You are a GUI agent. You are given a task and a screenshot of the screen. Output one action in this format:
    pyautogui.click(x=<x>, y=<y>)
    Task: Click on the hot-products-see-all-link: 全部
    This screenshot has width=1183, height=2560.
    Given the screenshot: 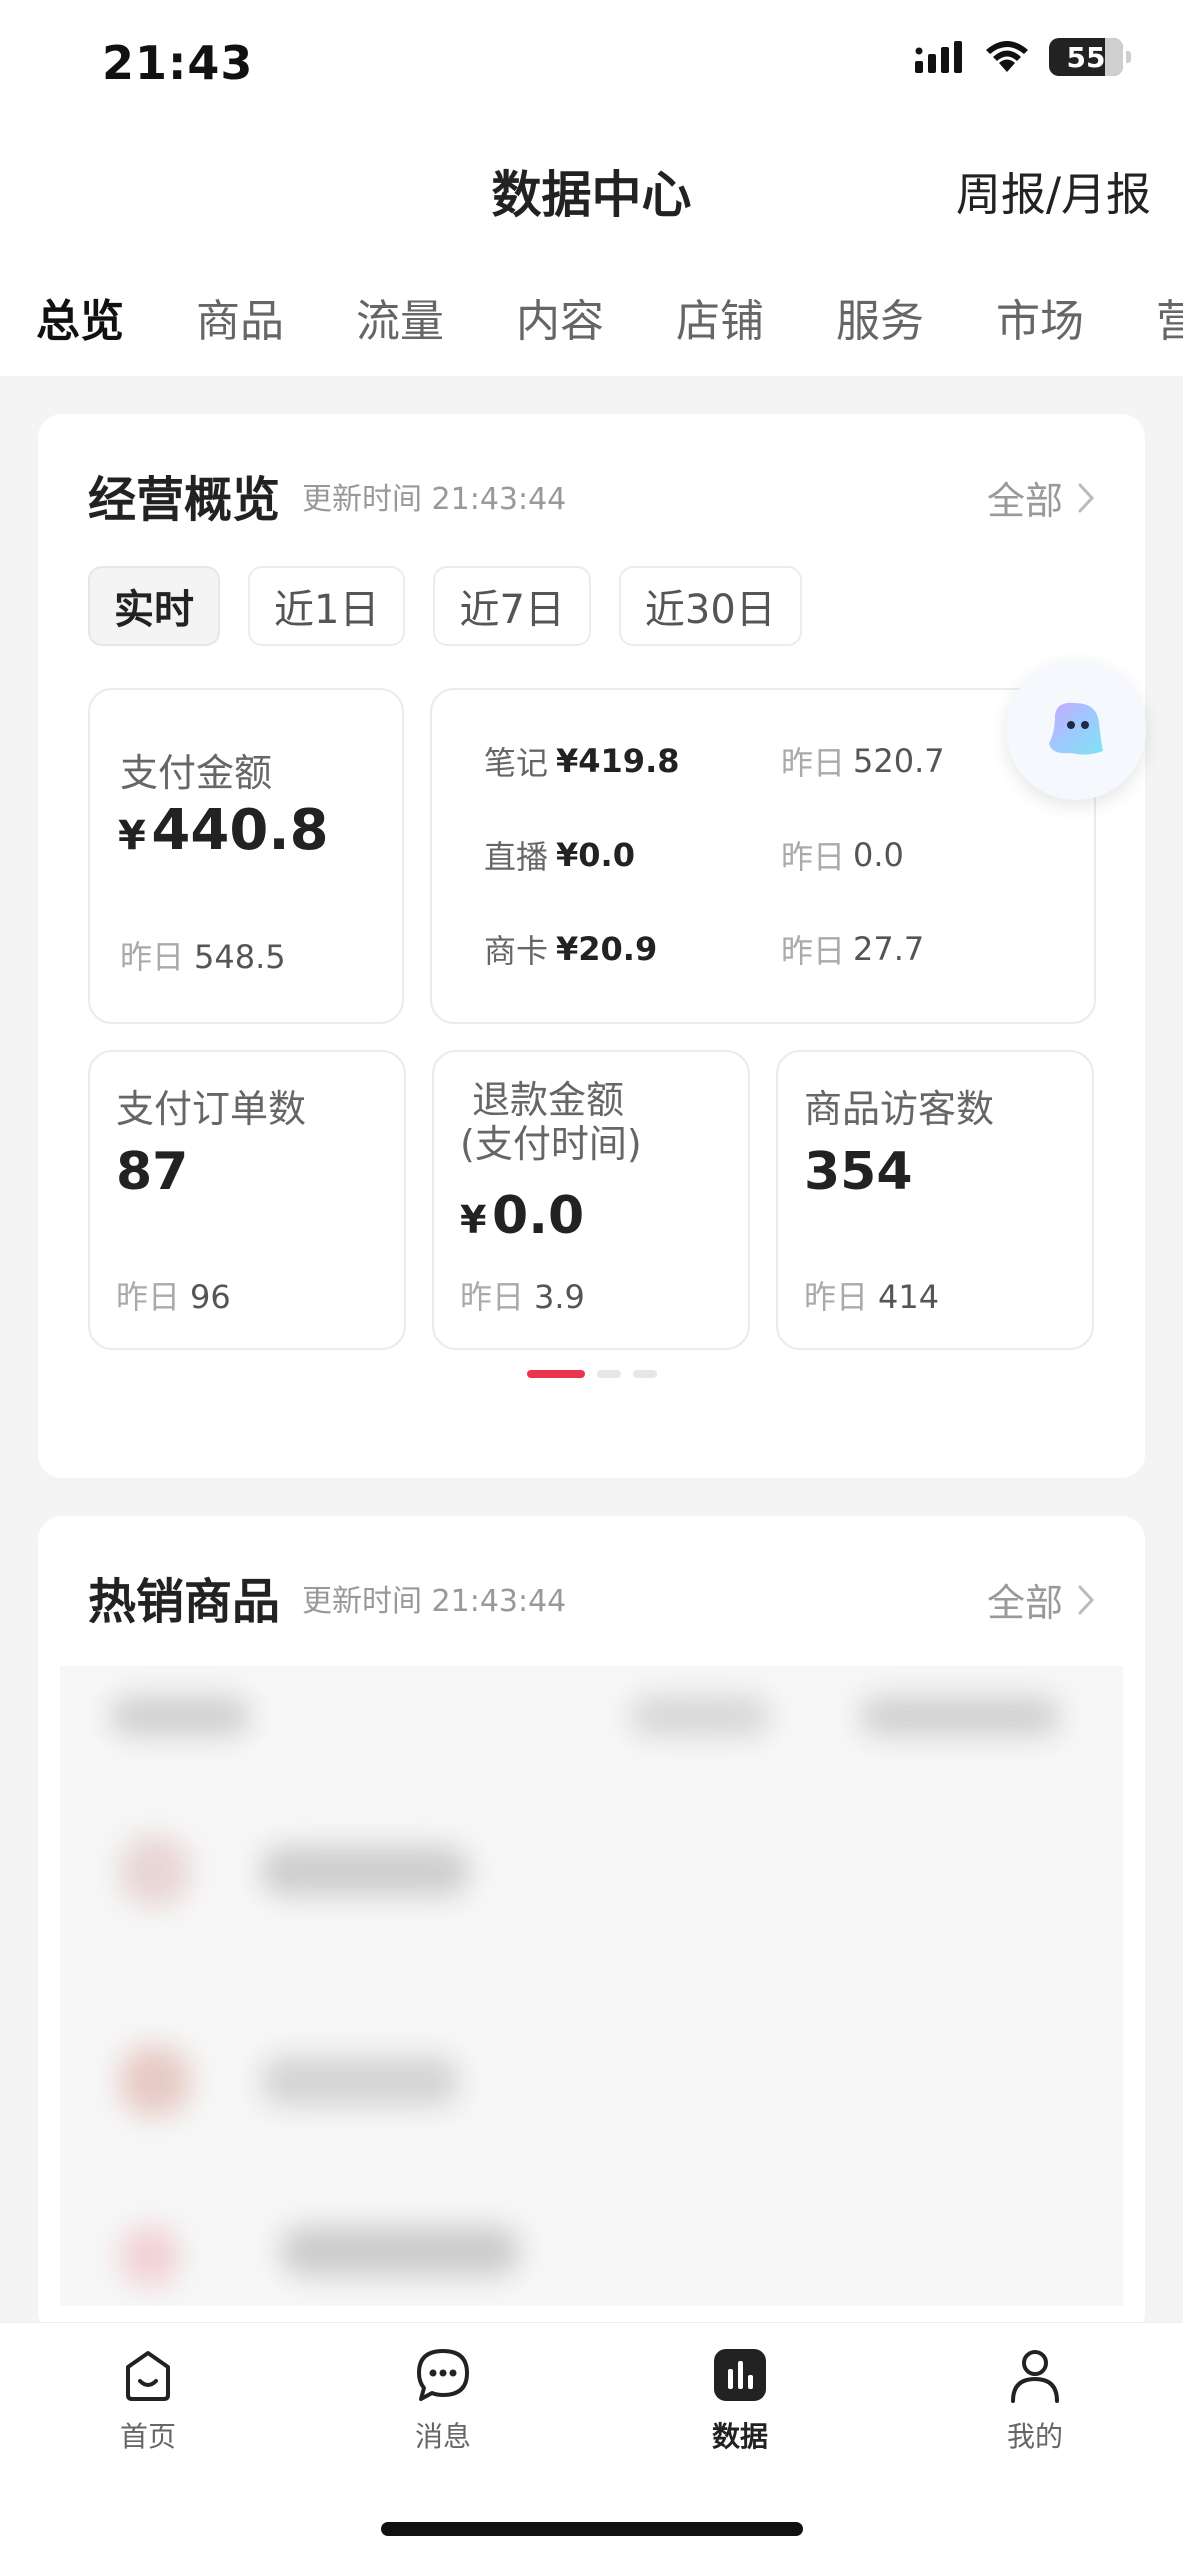 What is the action you would take?
    pyautogui.click(x=1041, y=1599)
    